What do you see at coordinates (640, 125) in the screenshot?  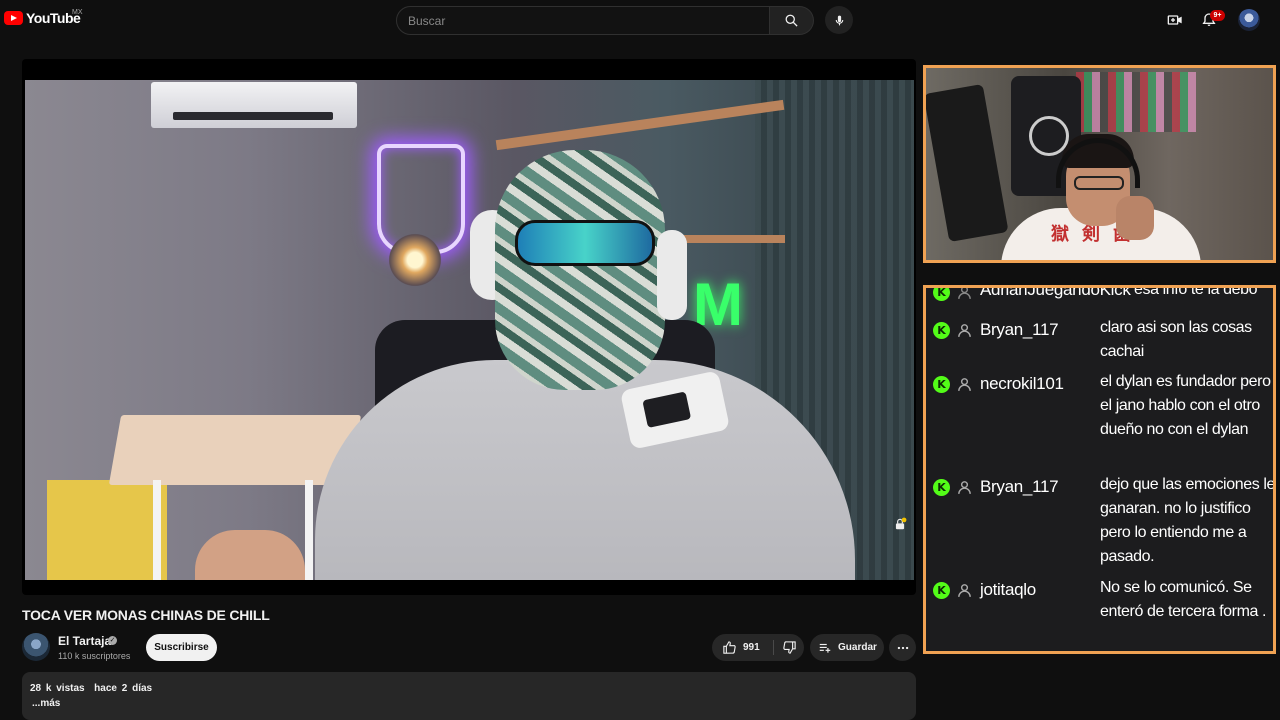 I see `video-shelf` at bounding box center [640, 125].